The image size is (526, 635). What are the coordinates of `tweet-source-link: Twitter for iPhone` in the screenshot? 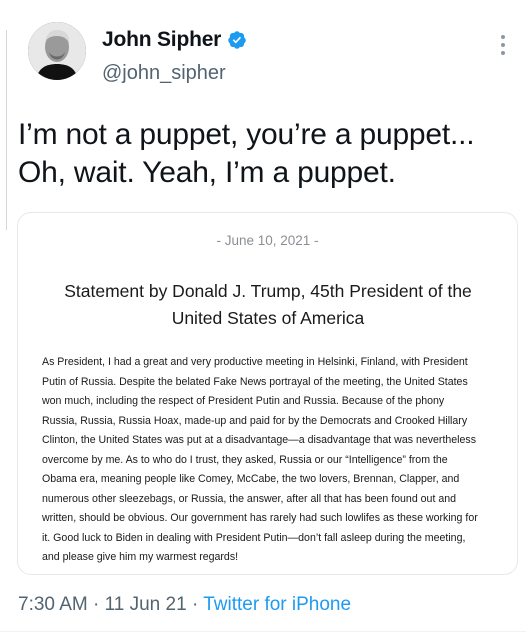 It's located at (277, 604).